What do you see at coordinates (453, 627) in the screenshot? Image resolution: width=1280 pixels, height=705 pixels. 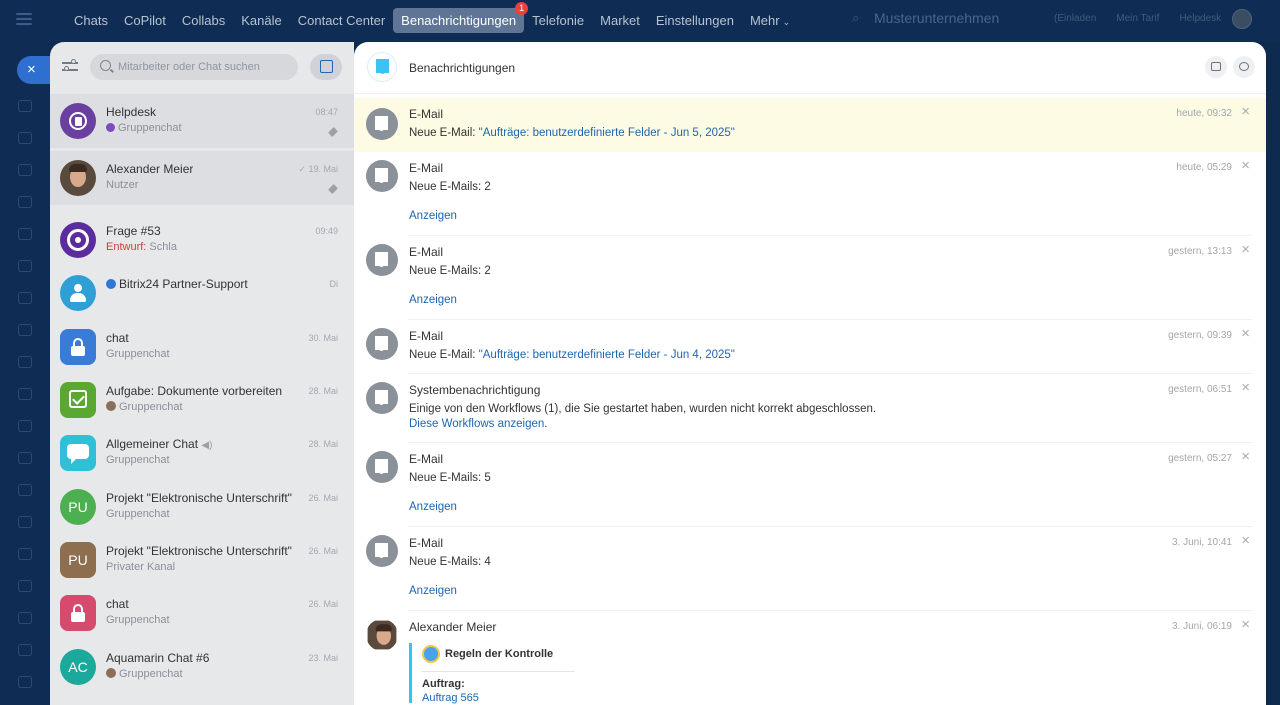 I see `notification-sender: Alexander Meier` at bounding box center [453, 627].